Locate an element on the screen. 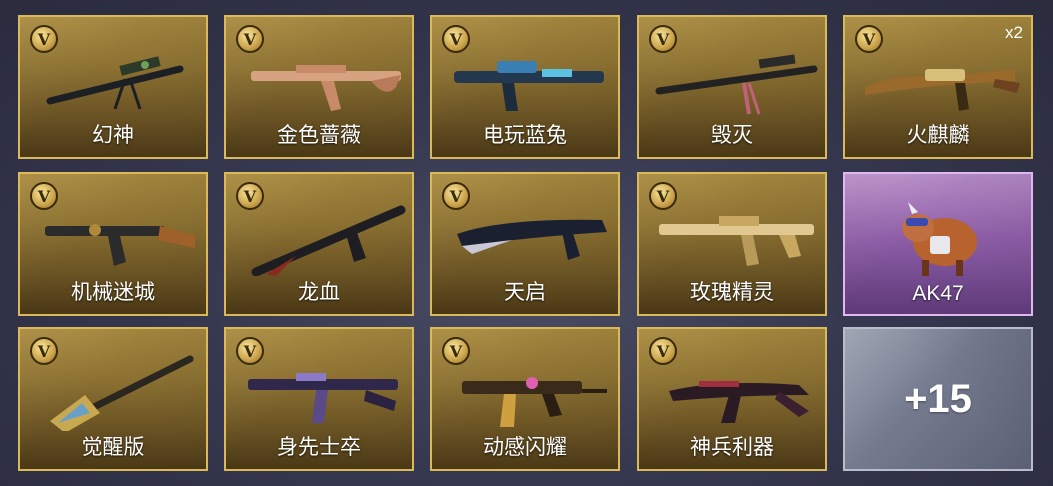  item-label: 动感闪耀 is located at coordinates (525, 447).